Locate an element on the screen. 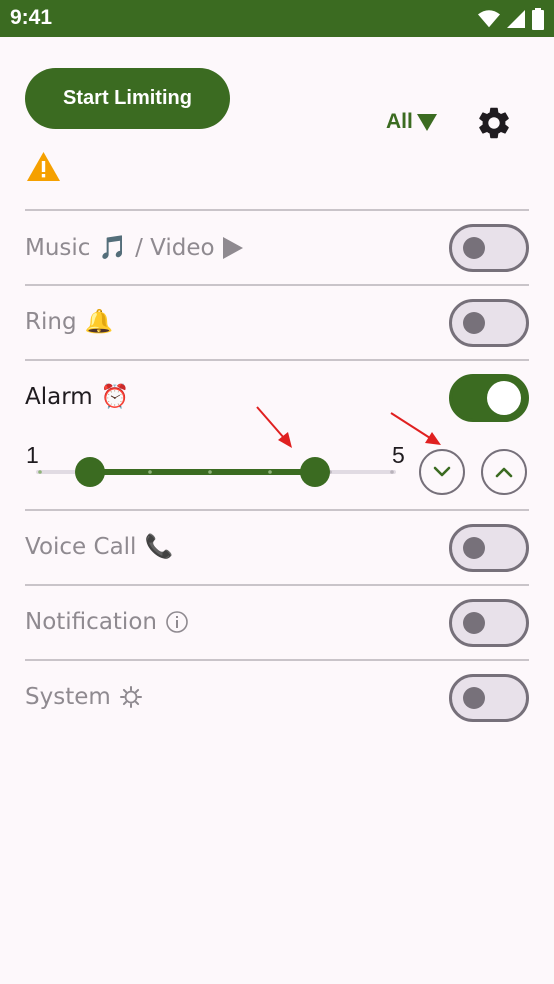 This screenshot has height=984, width=554. annotation-overlay is located at coordinates (348, 427).